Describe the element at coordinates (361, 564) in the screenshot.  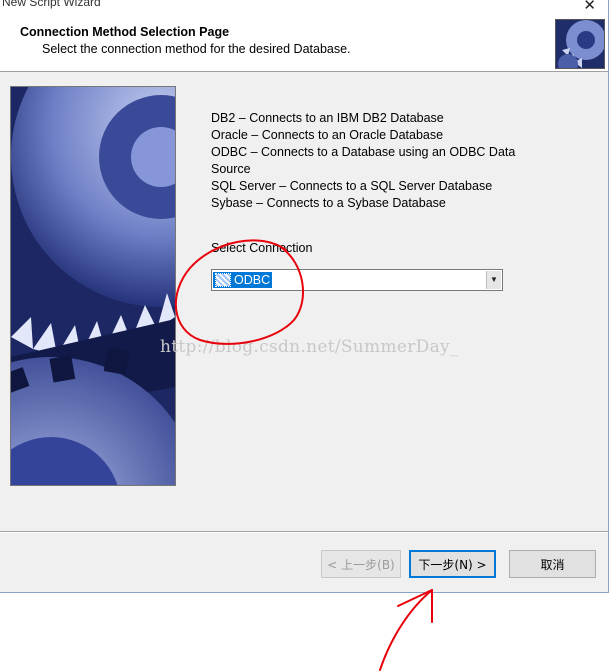
I see `back-button: < 上一步(B)` at that location.